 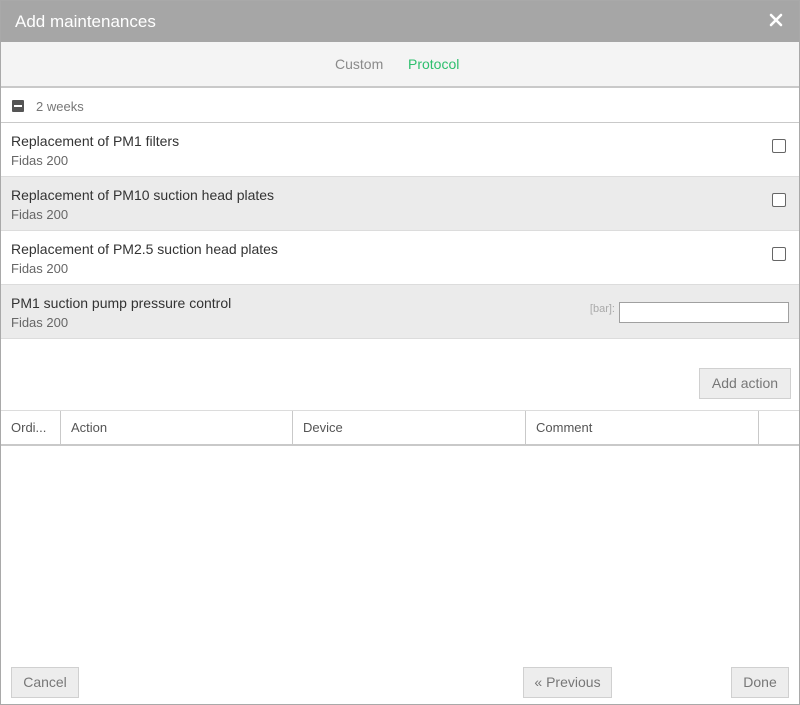 What do you see at coordinates (95, 141) in the screenshot?
I see `maintenance-item-name: Replacement of PM1 filters` at bounding box center [95, 141].